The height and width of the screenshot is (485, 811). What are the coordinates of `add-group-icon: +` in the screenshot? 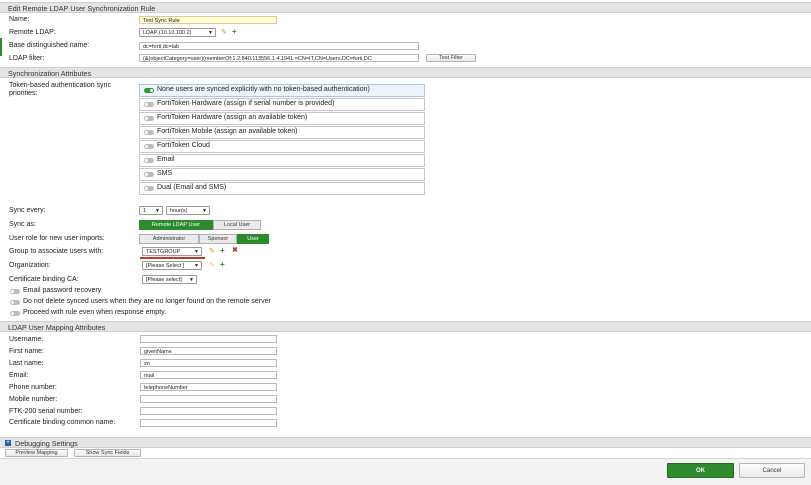 It's located at (222, 251).